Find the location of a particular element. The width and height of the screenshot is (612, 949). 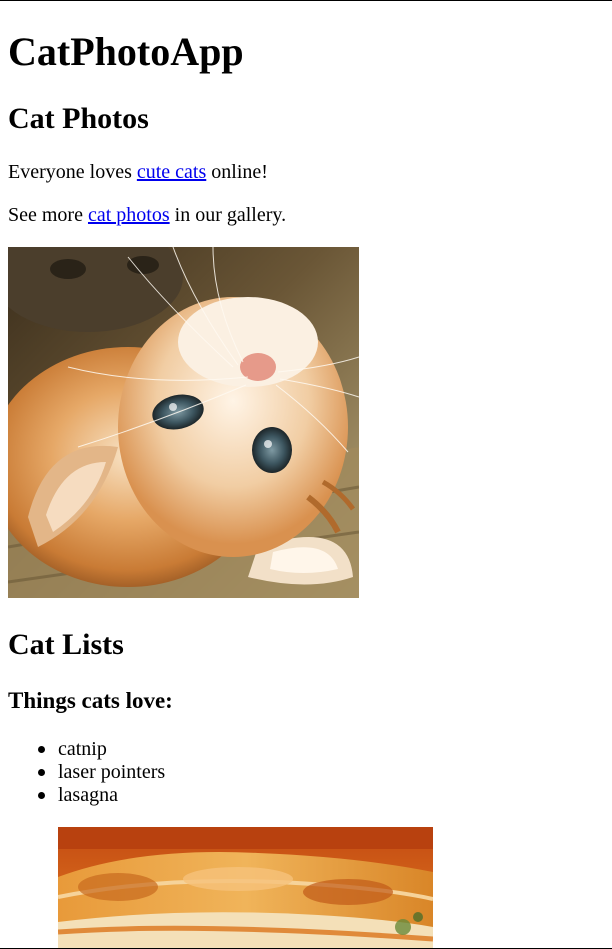

gallery-text-before: See more is located at coordinates (48, 215).